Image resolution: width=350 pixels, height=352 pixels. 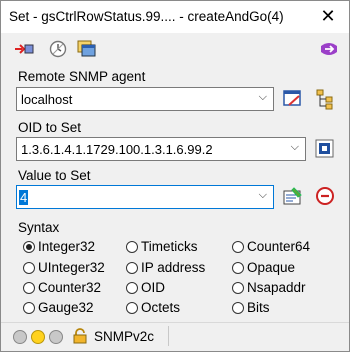 I want to click on oid-browse-icon, so click(x=325, y=149).